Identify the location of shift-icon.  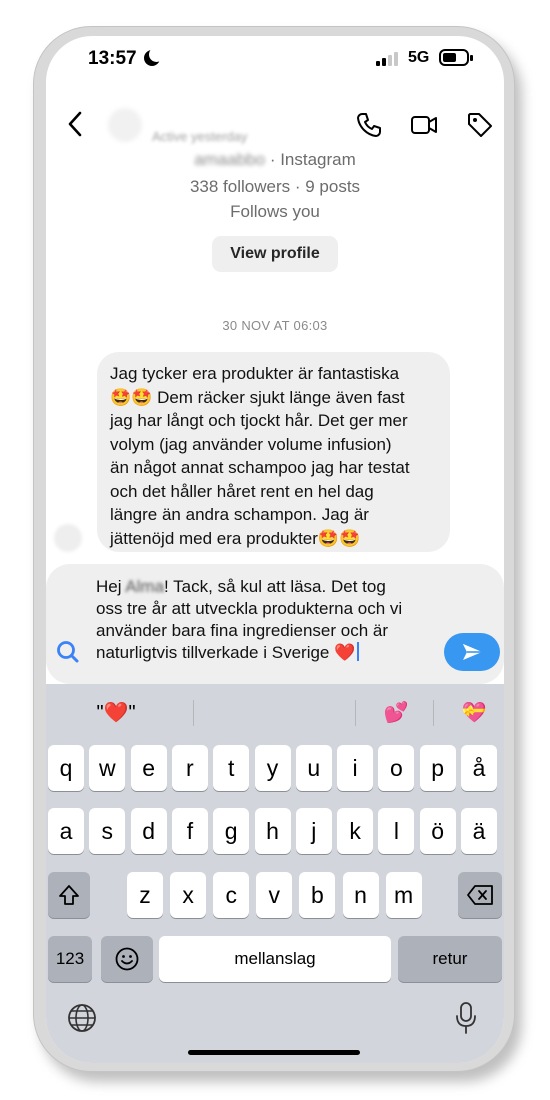
(69, 895).